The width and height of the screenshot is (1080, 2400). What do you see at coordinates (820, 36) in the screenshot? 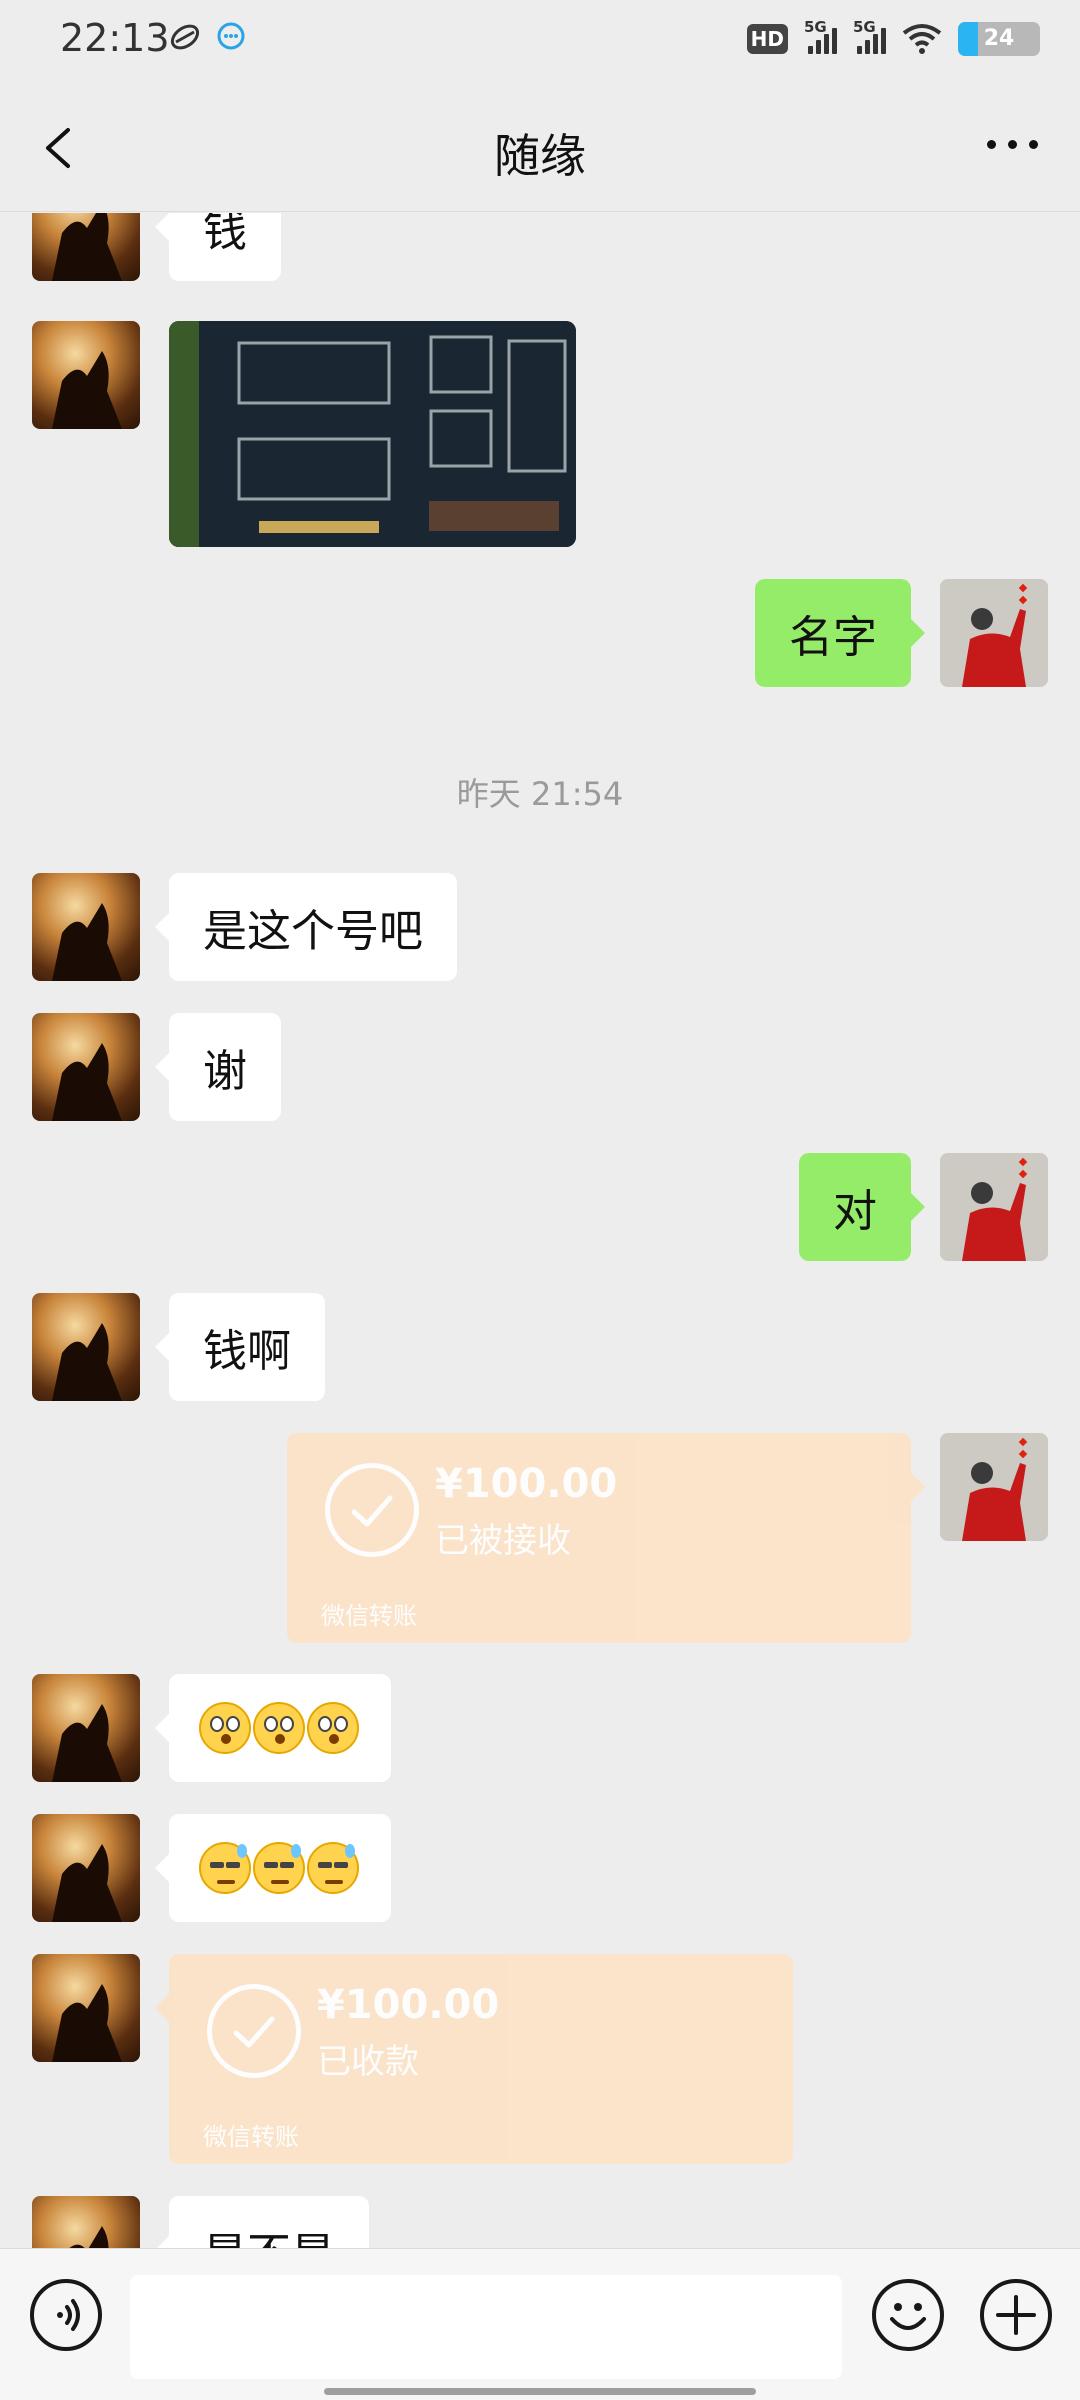
I see `signal-icon: 5G` at bounding box center [820, 36].